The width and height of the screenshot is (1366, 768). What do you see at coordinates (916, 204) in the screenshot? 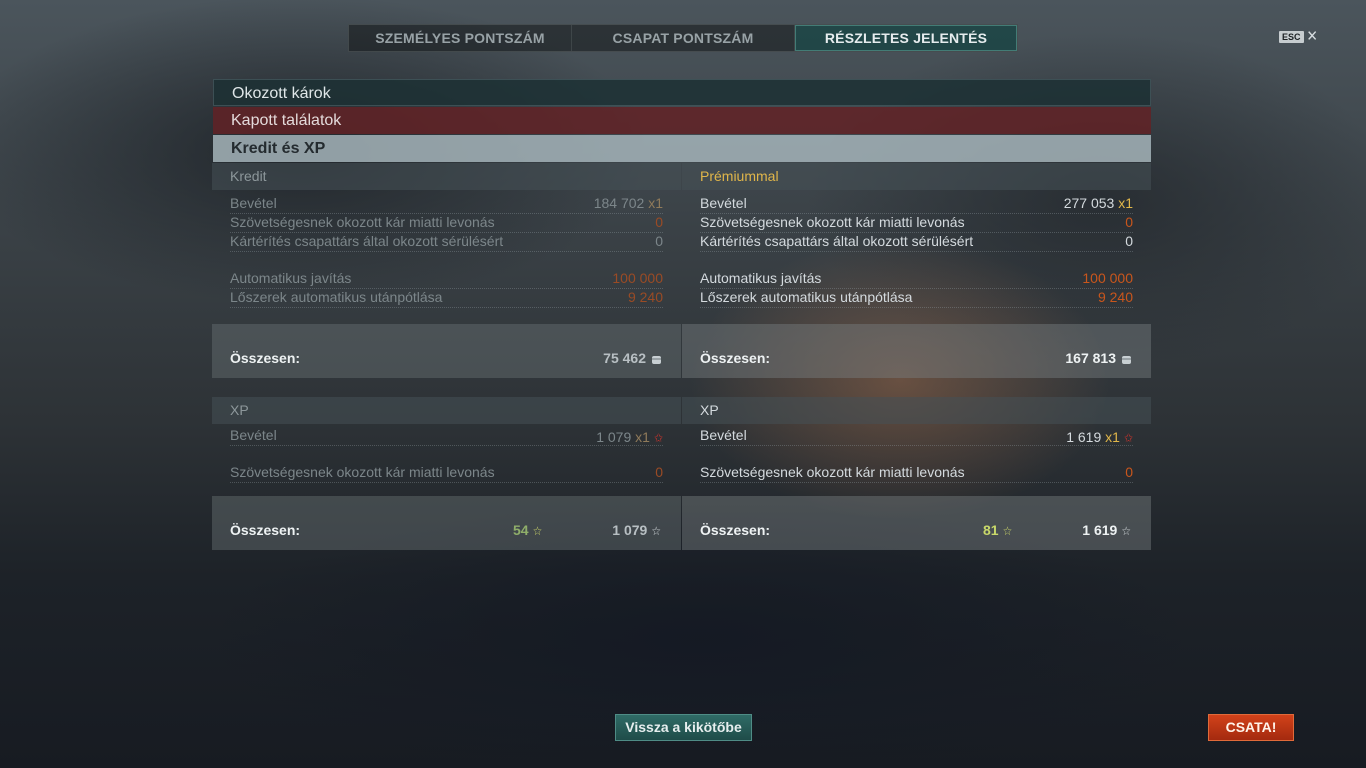
I see `credit-income-row: Bevétel 277 053 x1` at bounding box center [916, 204].